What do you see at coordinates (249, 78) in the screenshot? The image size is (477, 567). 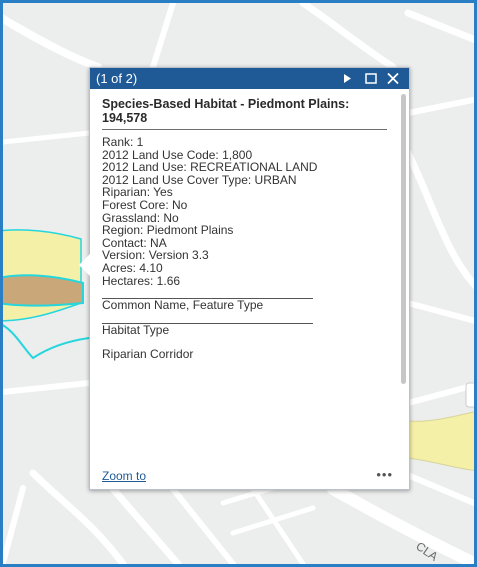 I see `popup-header: (1 of 2)` at bounding box center [249, 78].